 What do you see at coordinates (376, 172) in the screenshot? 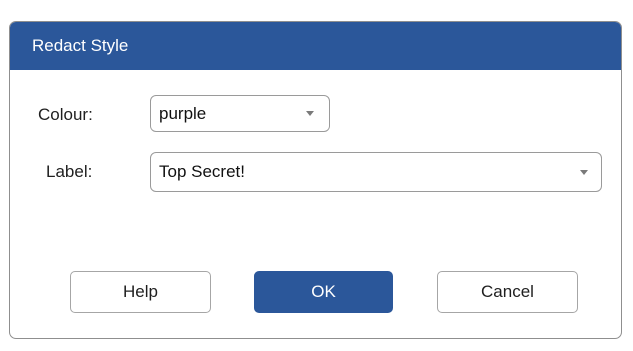
I see `label-dropdown: Top Secret!` at bounding box center [376, 172].